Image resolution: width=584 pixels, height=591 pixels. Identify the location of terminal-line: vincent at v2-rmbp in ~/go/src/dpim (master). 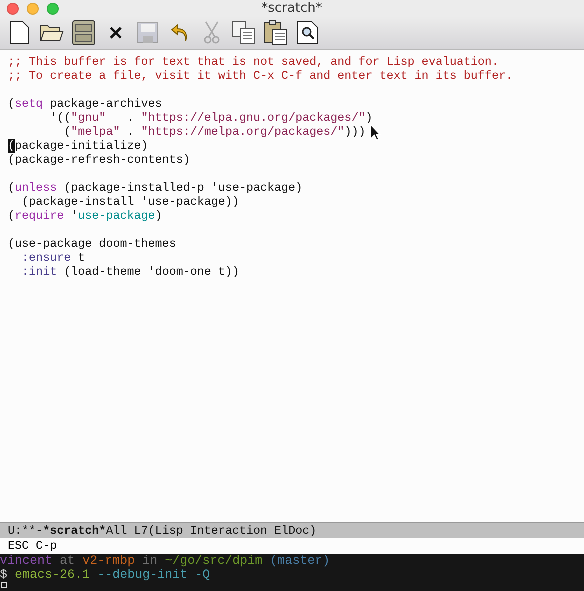
(165, 561).